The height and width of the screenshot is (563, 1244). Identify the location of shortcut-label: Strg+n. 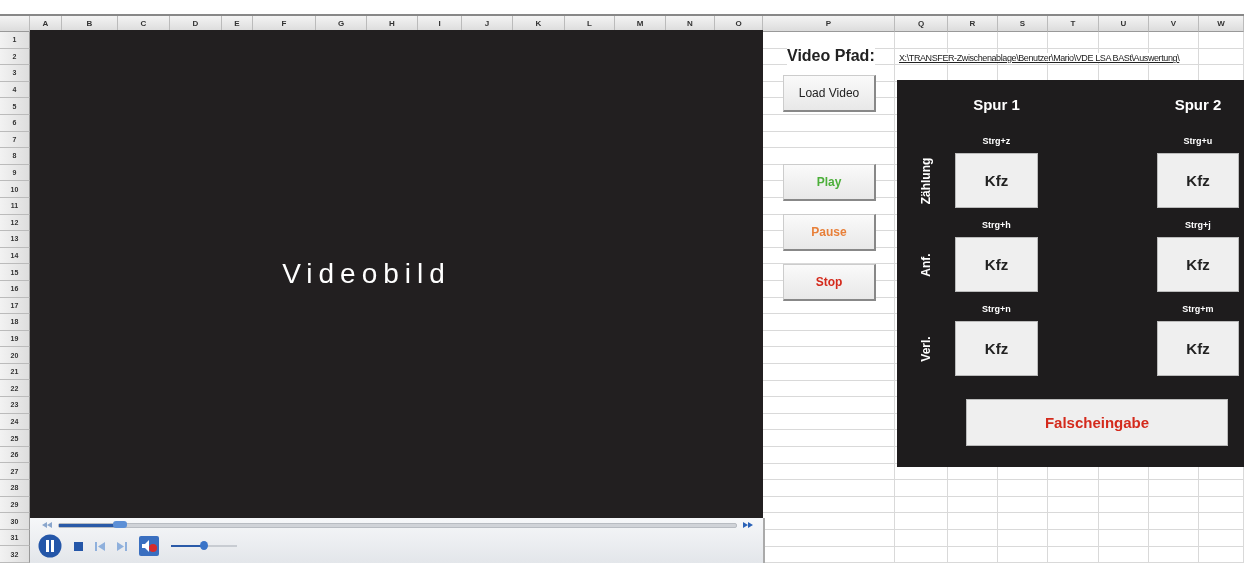
(996, 309).